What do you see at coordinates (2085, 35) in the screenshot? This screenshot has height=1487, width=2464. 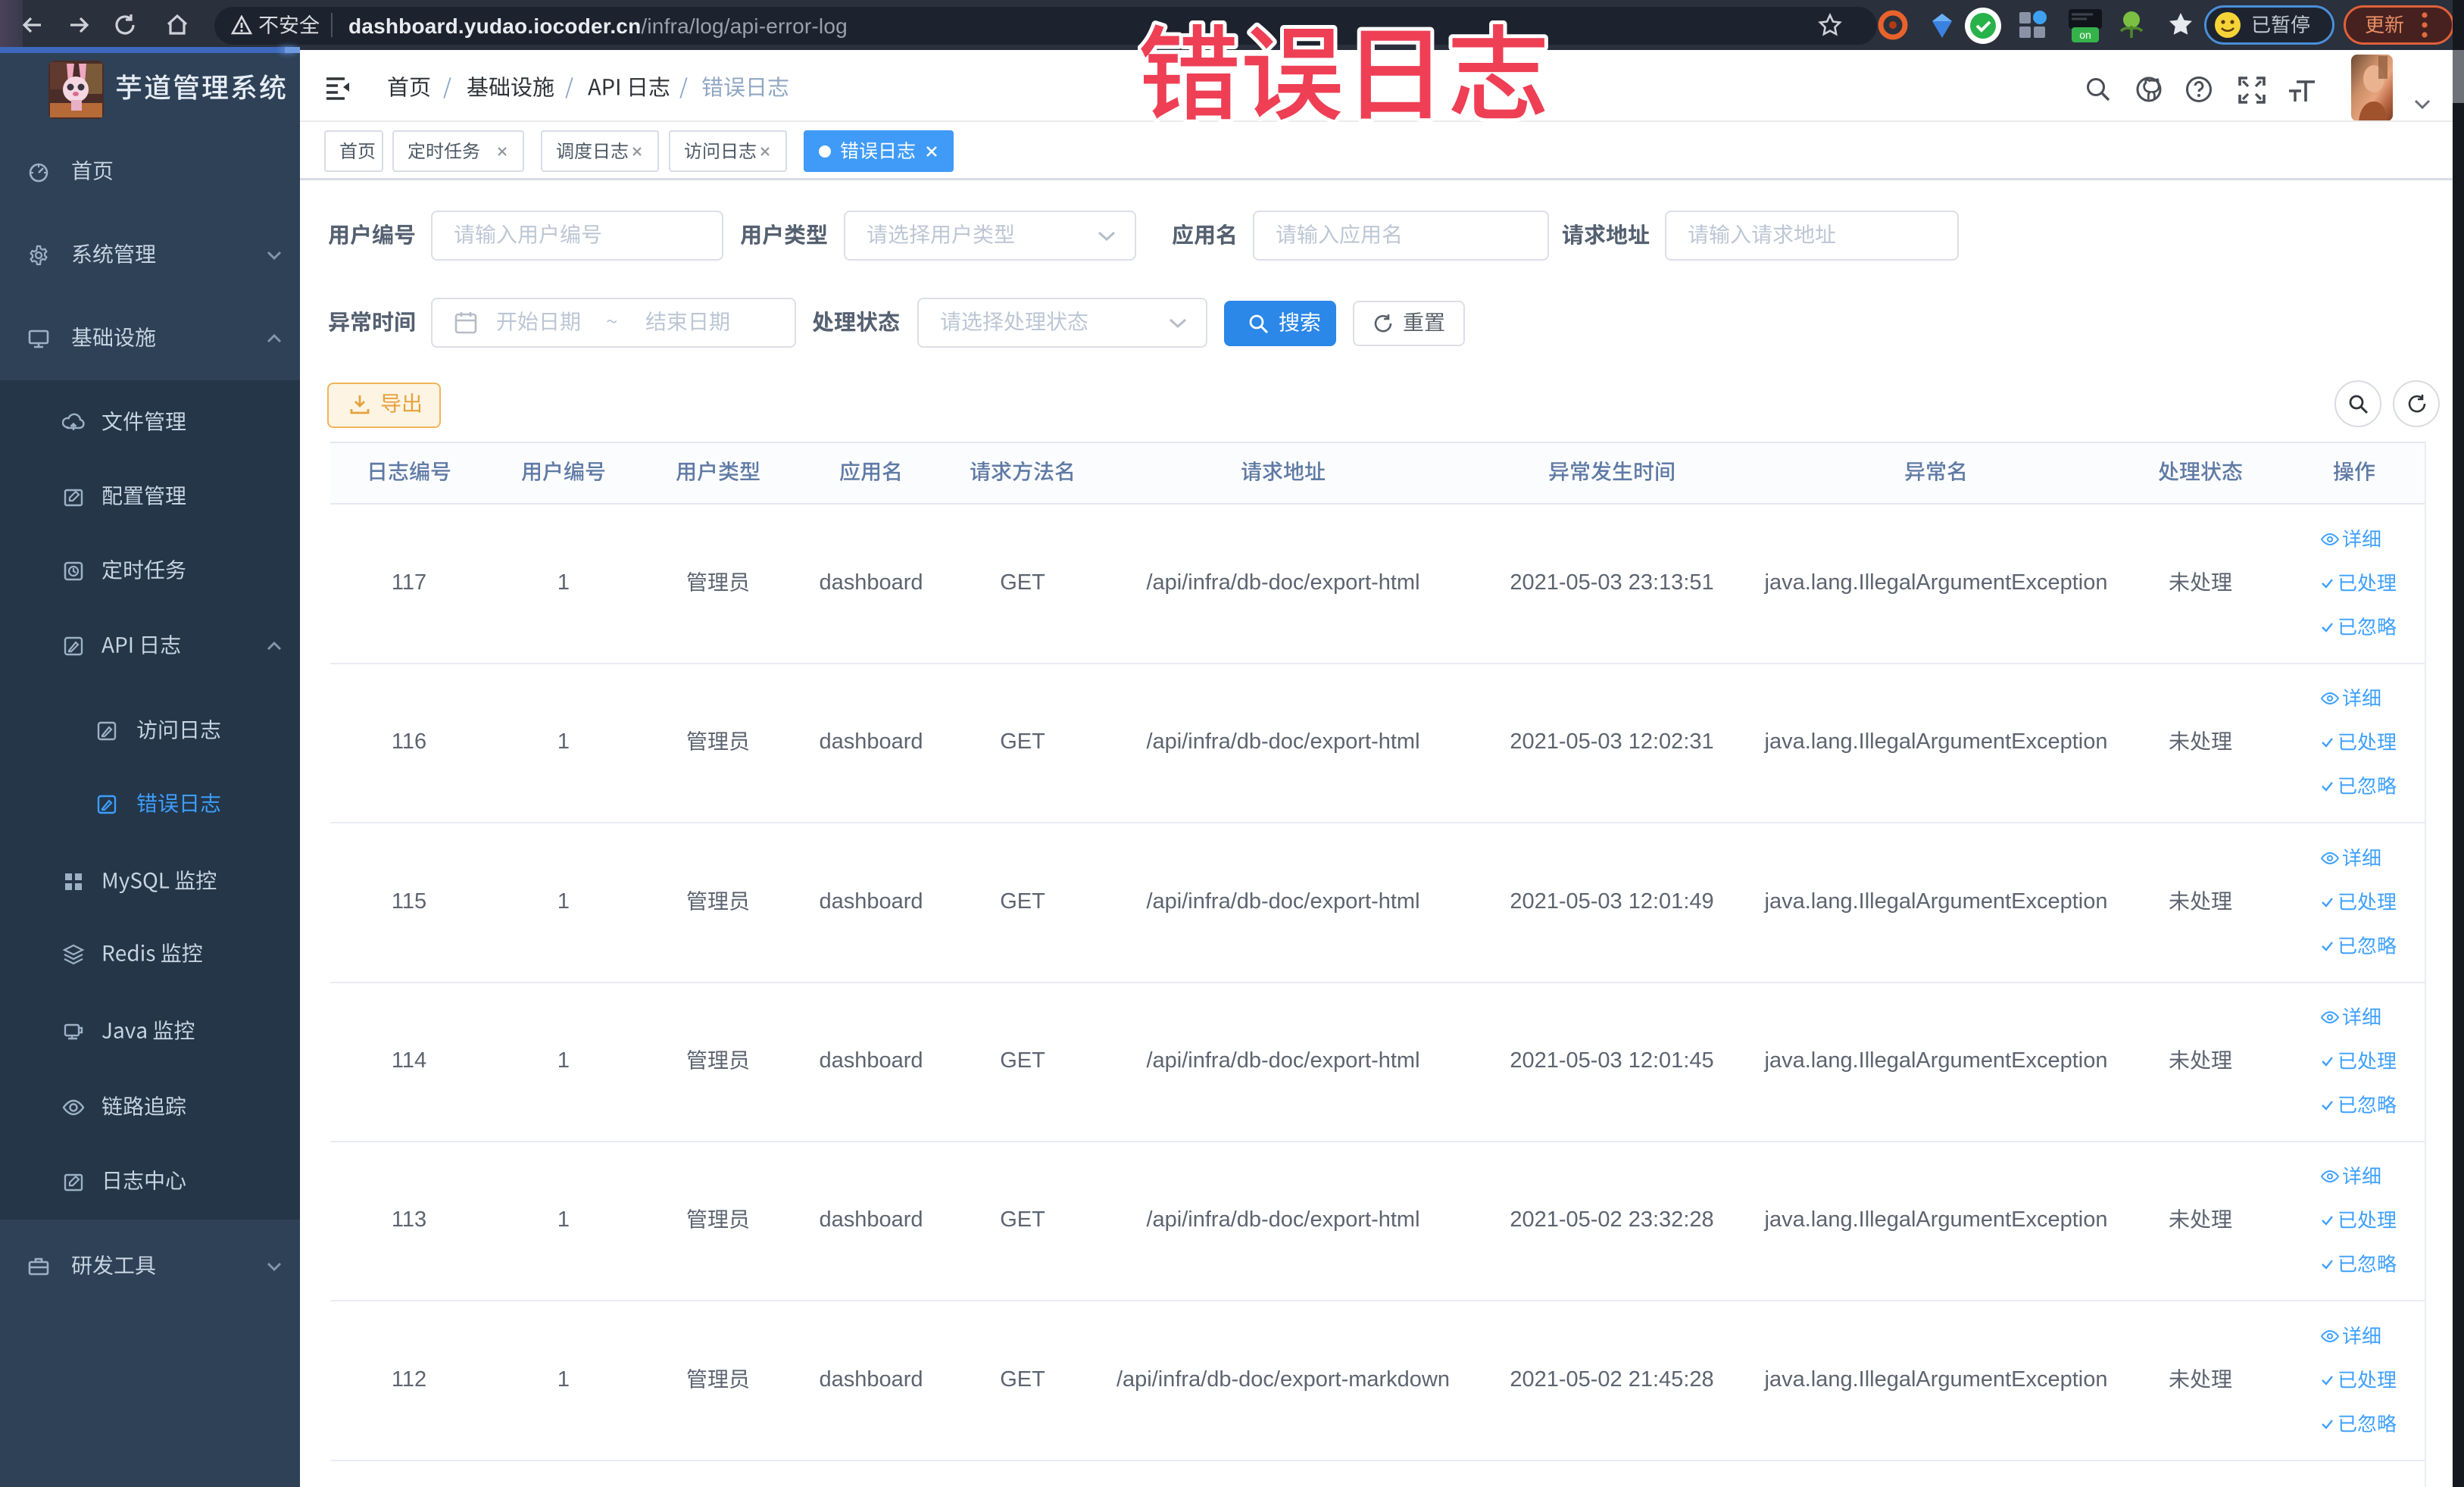 I see `svg-text: on` at bounding box center [2085, 35].